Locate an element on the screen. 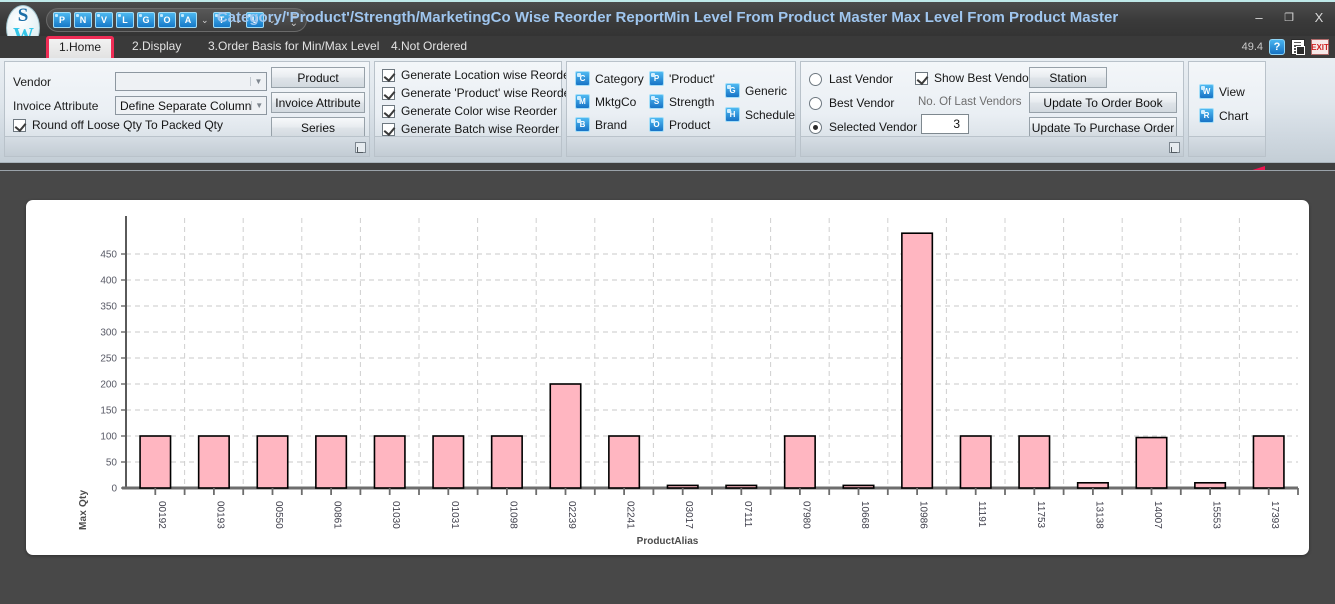 This screenshot has height=604, width=1335. svg-text: 02239 is located at coordinates (571, 515).